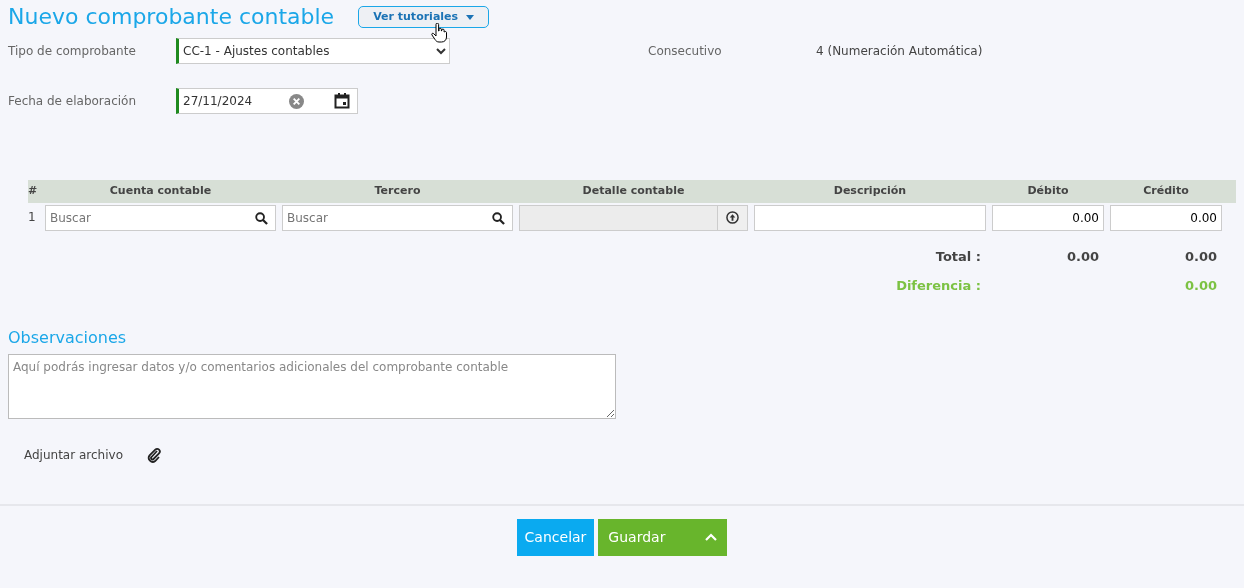 Image resolution: width=1244 pixels, height=588 pixels. I want to click on total-label: Total :, so click(958, 256).